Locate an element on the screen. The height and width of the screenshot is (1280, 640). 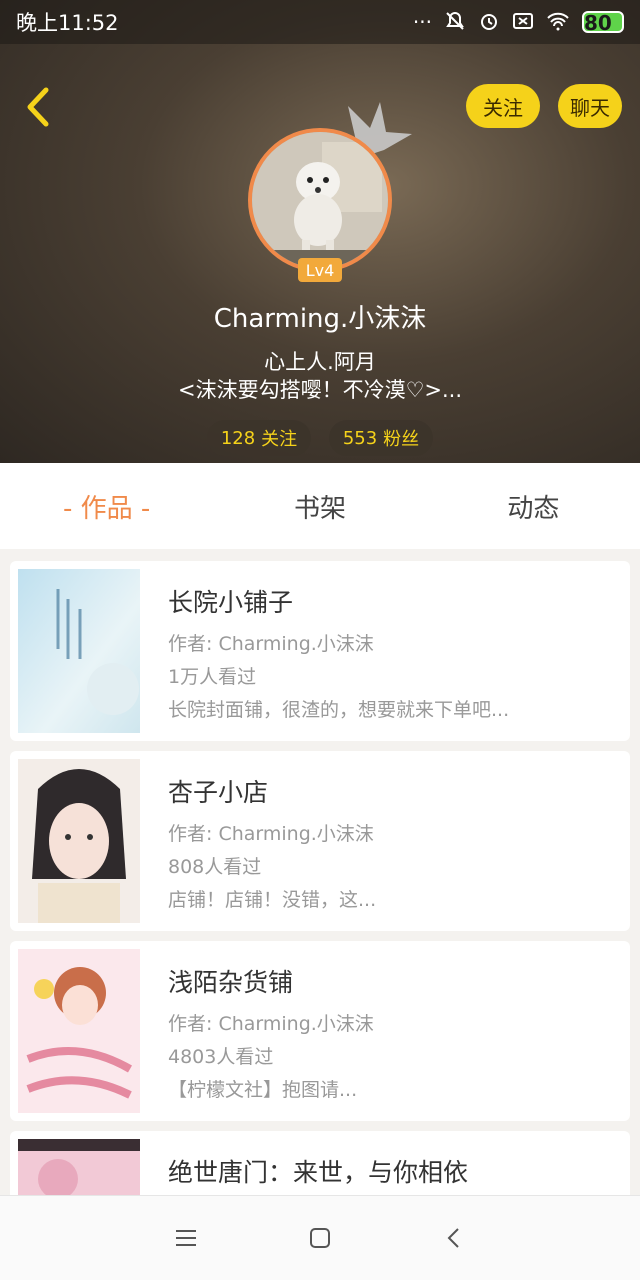
status-icons: ··· 80 is located at coordinates (518, 22).